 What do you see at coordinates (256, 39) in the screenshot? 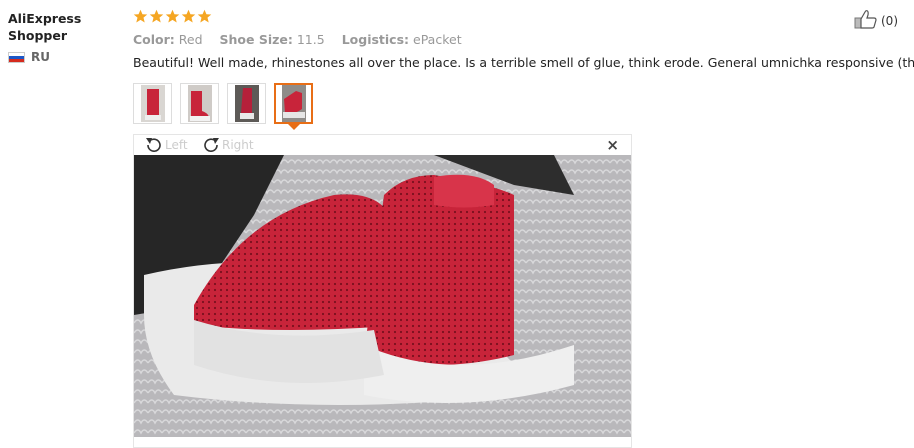
I see `attr-label-size: Shoe Size:` at bounding box center [256, 39].